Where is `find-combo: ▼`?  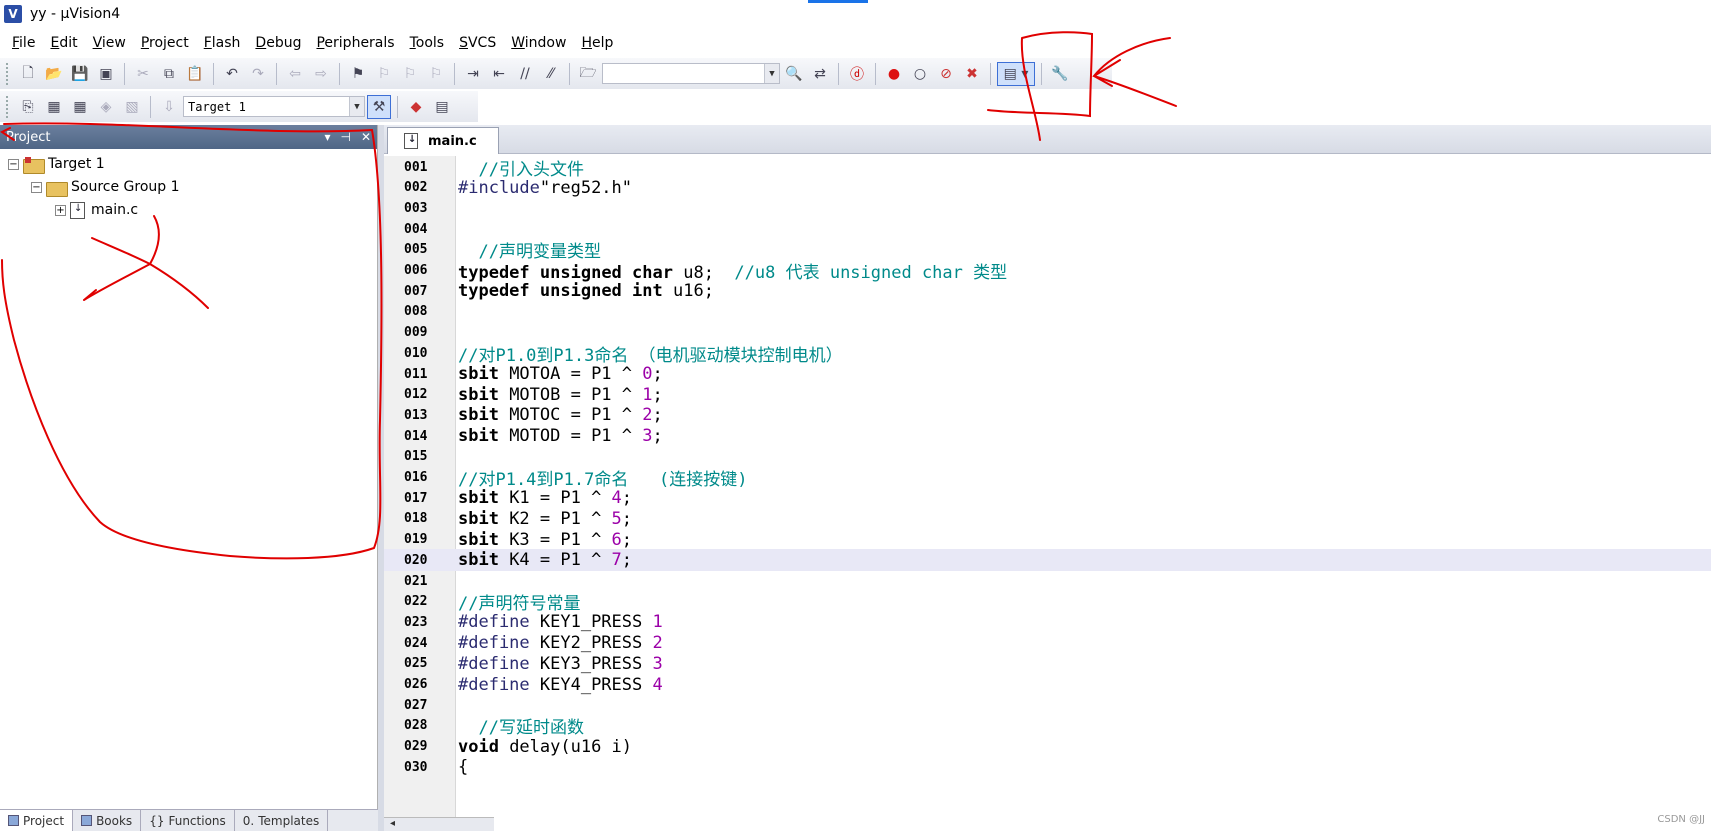 find-combo: ▼ is located at coordinates (691, 73).